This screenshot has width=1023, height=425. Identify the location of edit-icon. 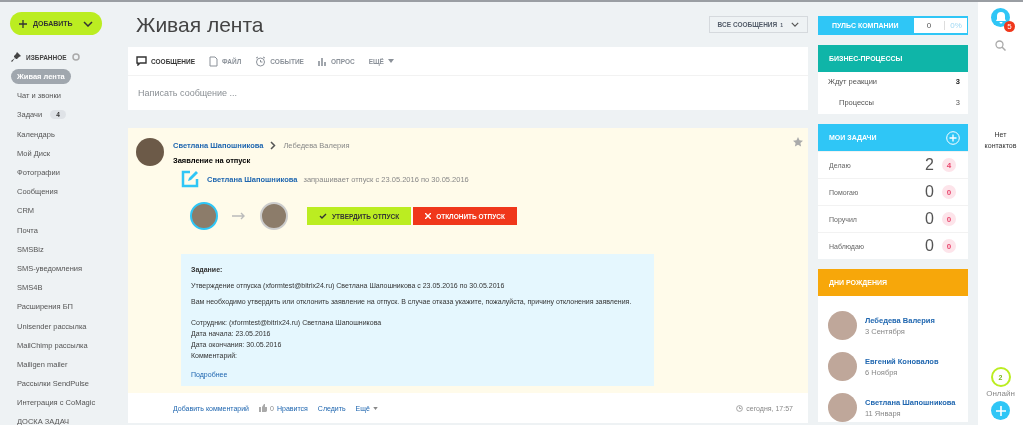
(190, 179).